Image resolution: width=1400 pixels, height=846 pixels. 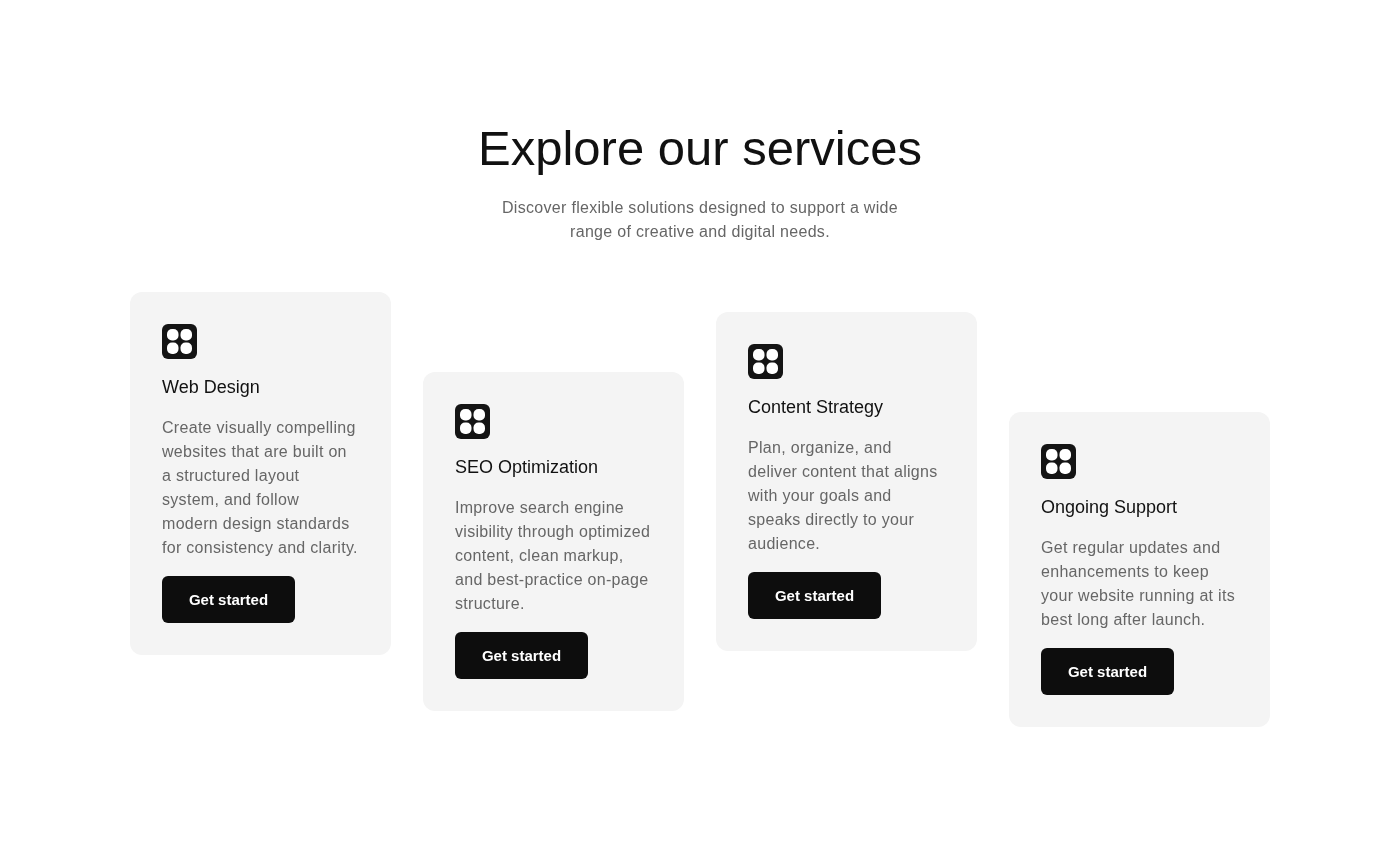 What do you see at coordinates (553, 556) in the screenshot?
I see `card-description: Improve search engine visibility through optimized content, clean markup, and best-practice on-page structure.` at bounding box center [553, 556].